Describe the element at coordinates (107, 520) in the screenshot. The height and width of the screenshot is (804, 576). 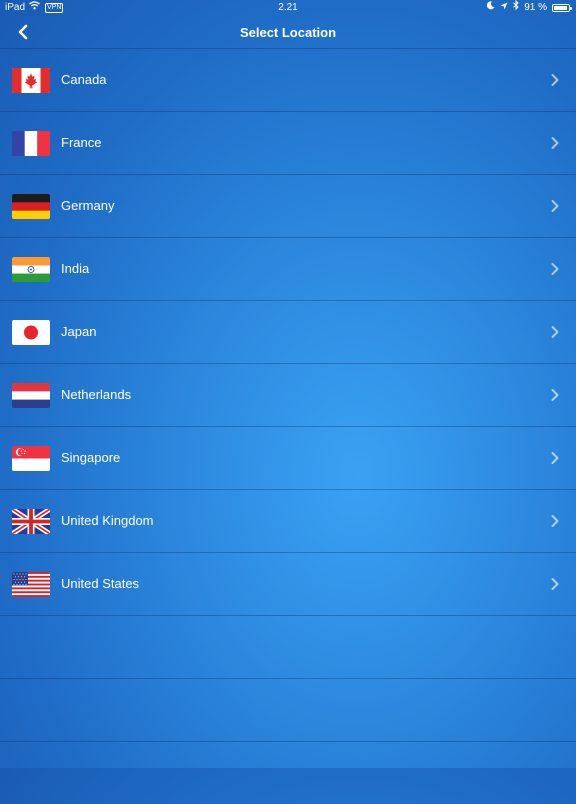
I see `location-name: United Kingdom` at that location.